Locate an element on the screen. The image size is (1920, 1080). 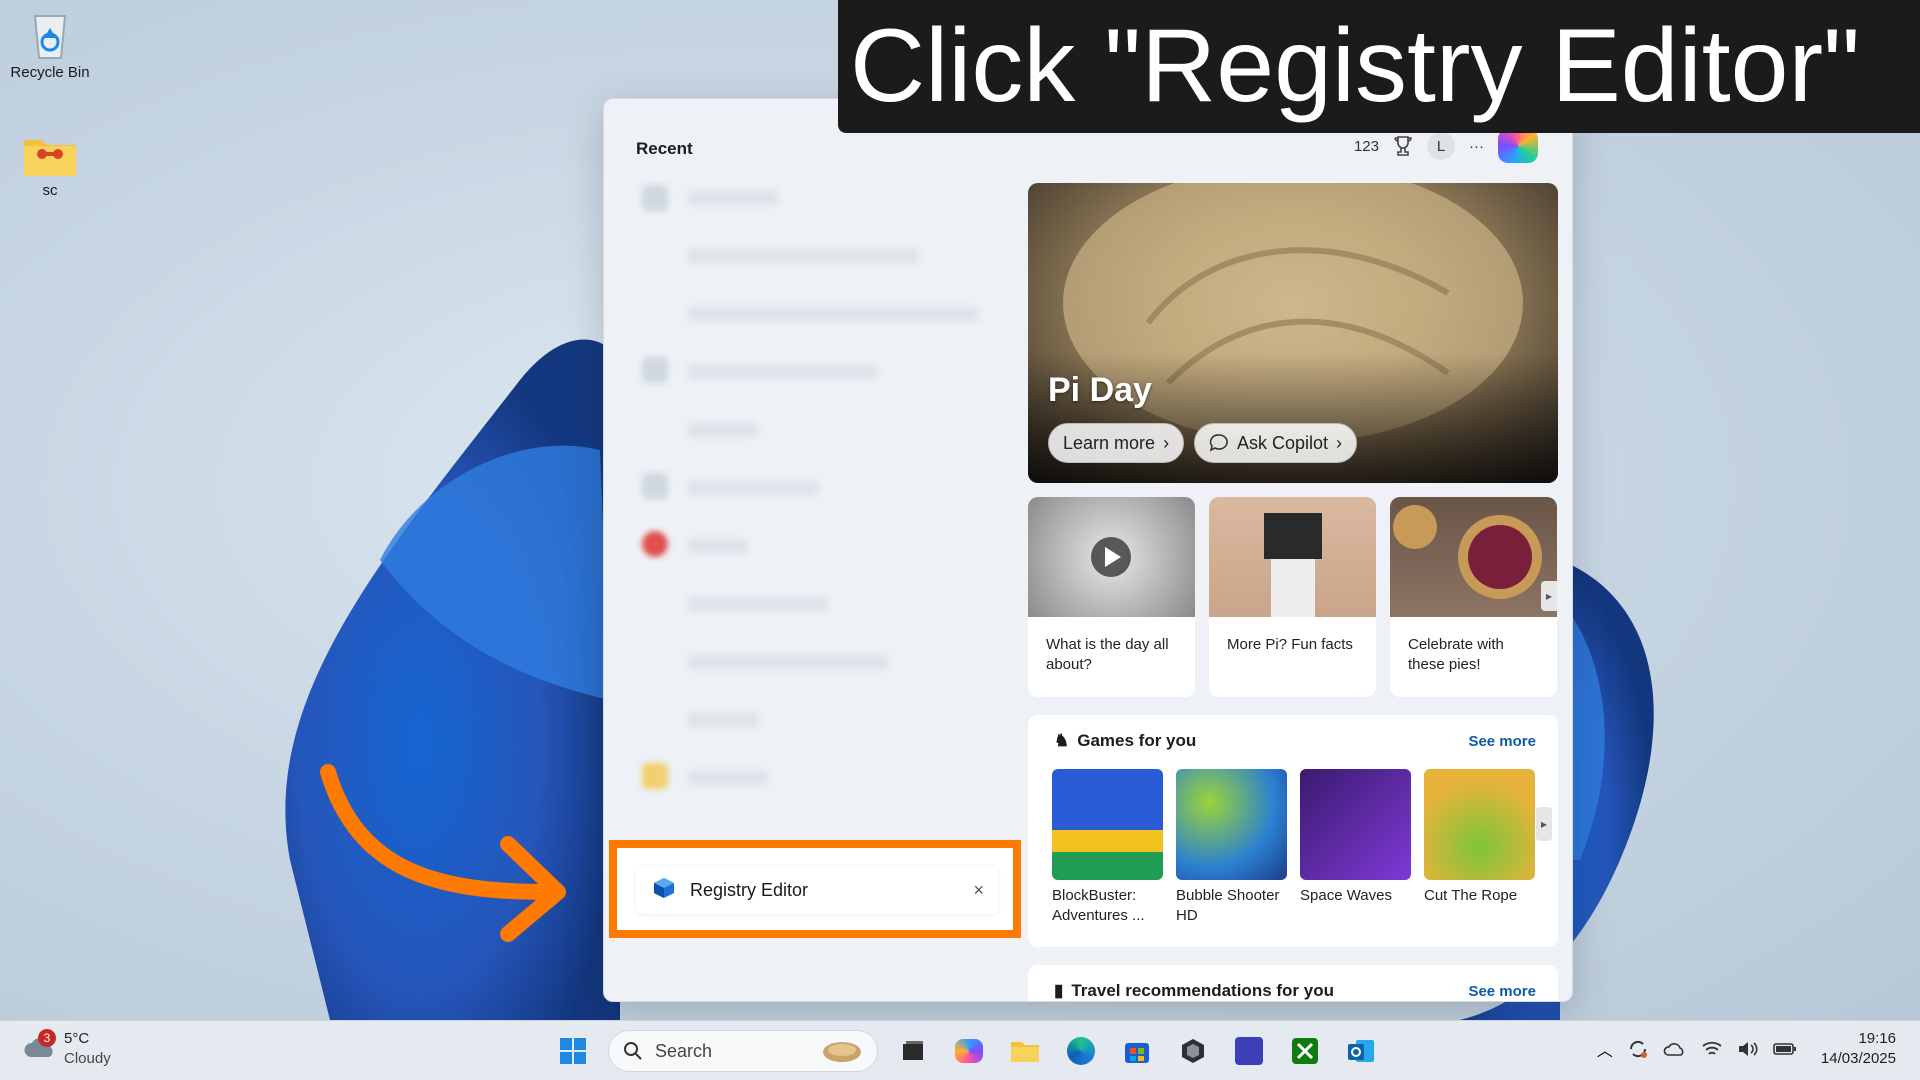
taskbar: 3 5°C Cloudy Search ︿ 19:16 14/03/2025 is located at coordinates (960, 1050).